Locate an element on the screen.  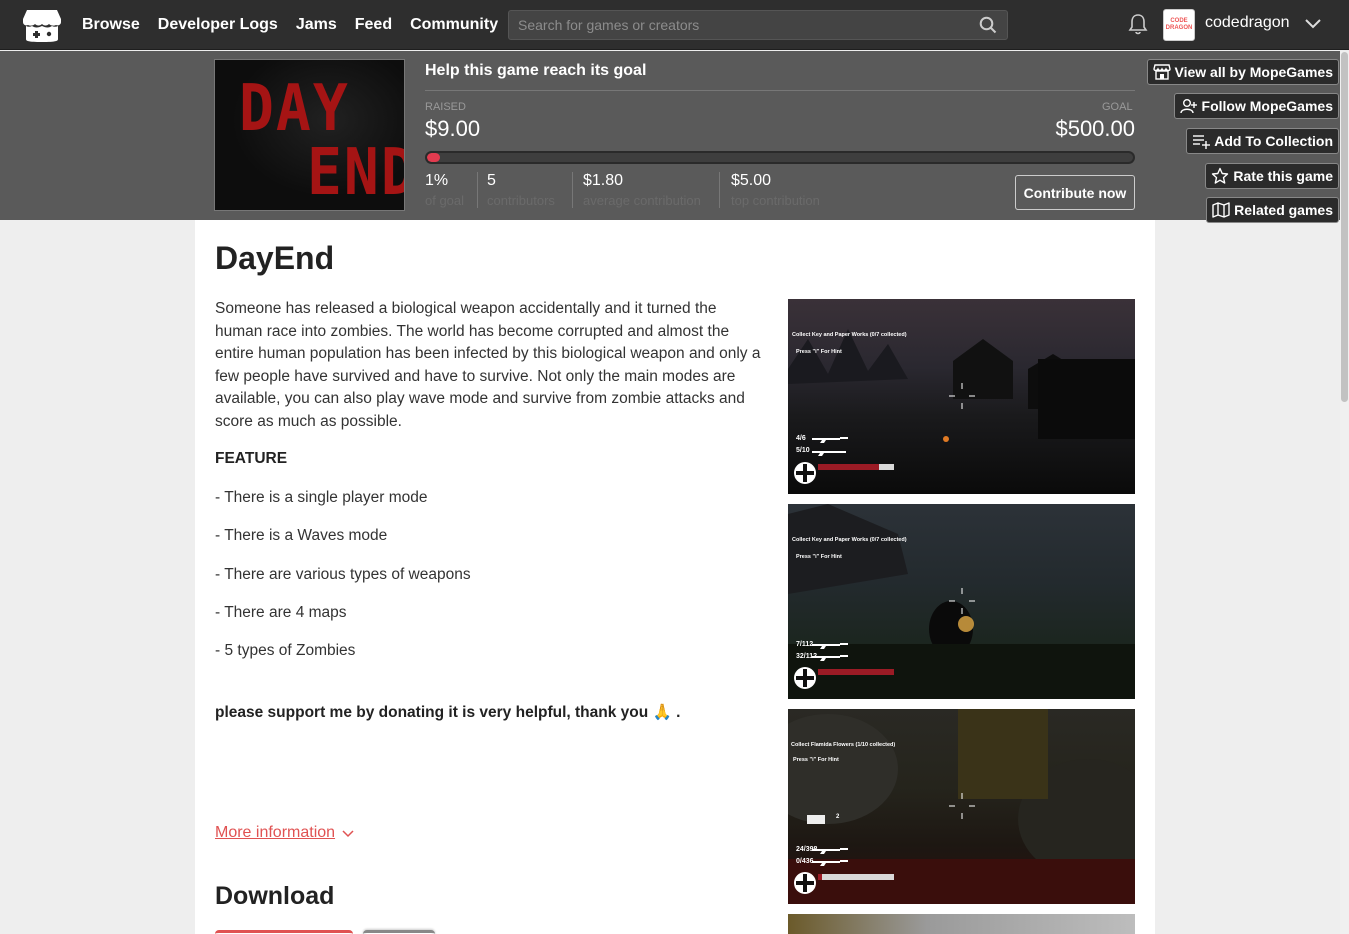
feature-item: - 5 types of Zombies is located at coordinates (285, 650).